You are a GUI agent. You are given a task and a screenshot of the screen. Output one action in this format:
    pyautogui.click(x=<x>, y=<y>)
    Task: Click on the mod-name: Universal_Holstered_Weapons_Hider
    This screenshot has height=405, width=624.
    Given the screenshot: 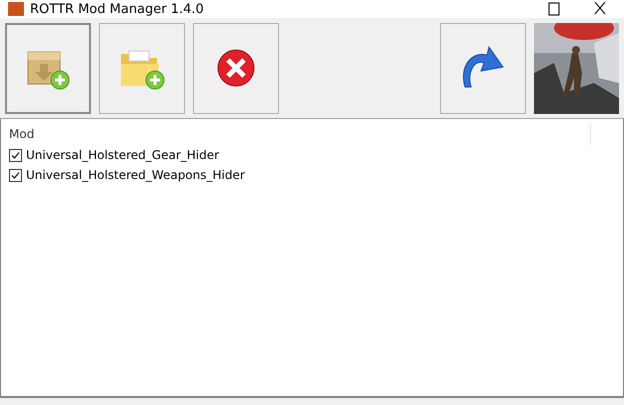 What is the action you would take?
    pyautogui.click(x=135, y=175)
    